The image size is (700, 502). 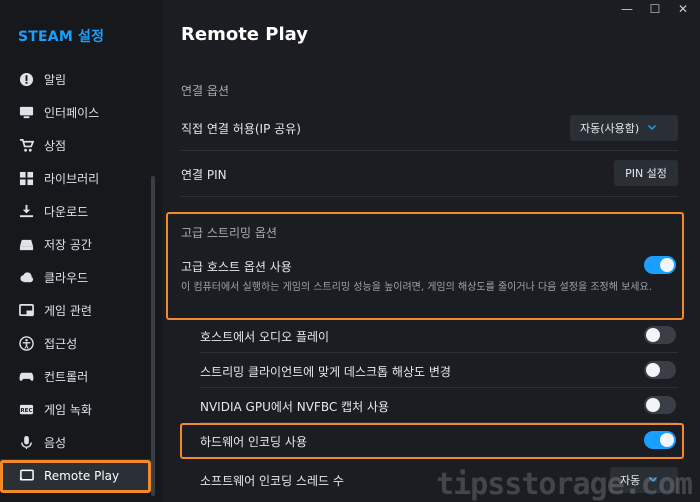 What do you see at coordinates (75, 79) in the screenshot?
I see `sidebar-item-notifications: 알림` at bounding box center [75, 79].